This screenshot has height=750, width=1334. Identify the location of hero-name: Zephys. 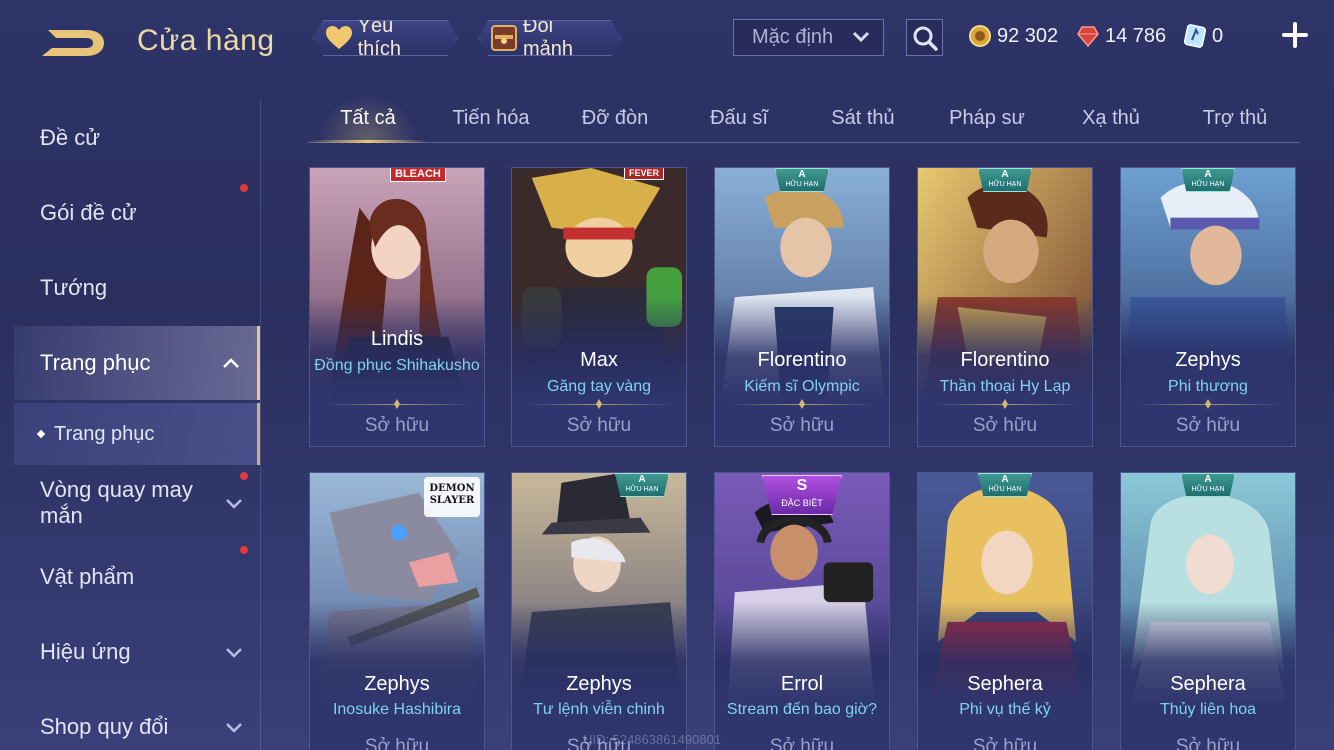
(1208, 360).